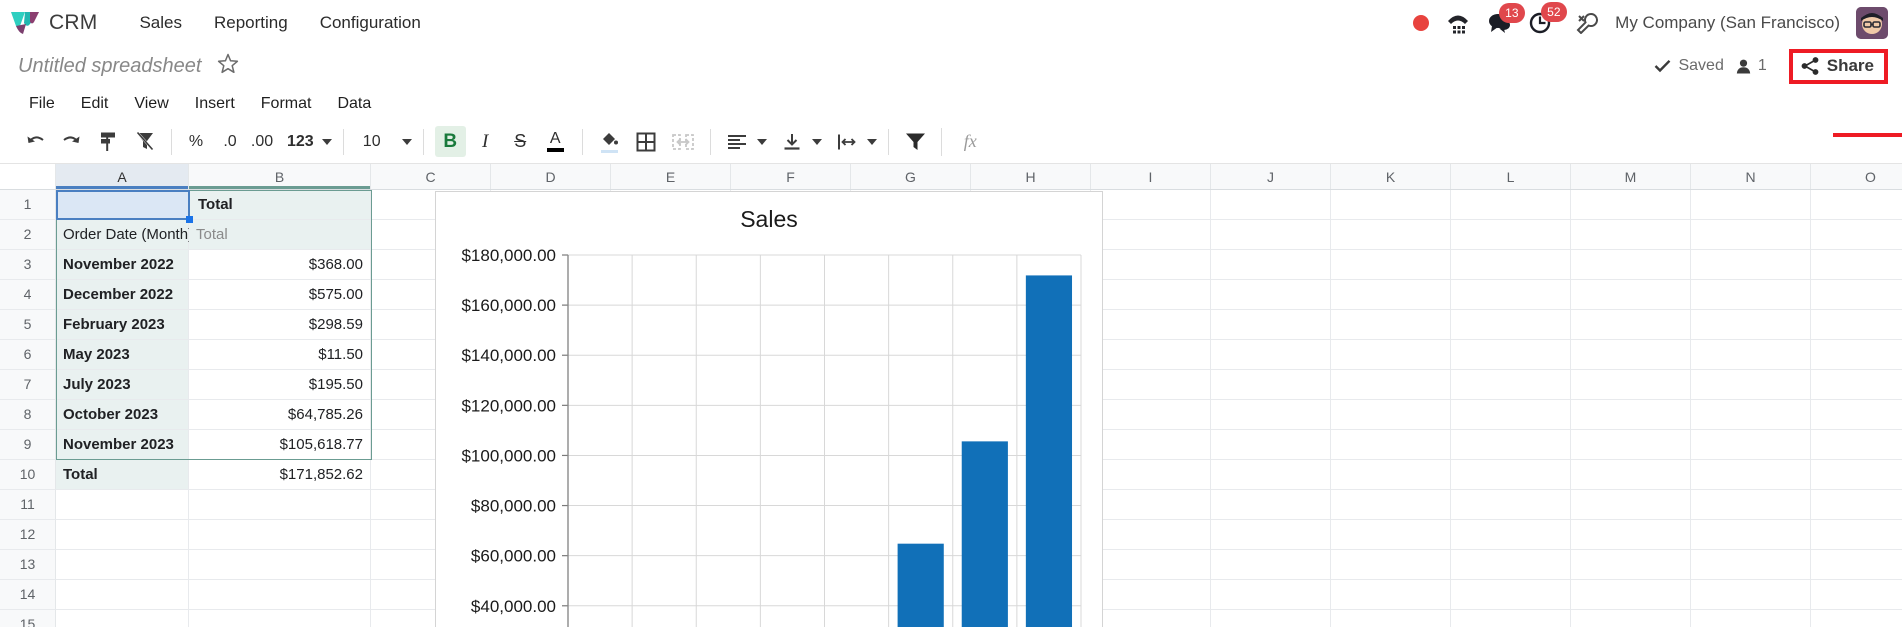  Describe the element at coordinates (1856, 385) in the screenshot. I see `cell-O7` at that location.